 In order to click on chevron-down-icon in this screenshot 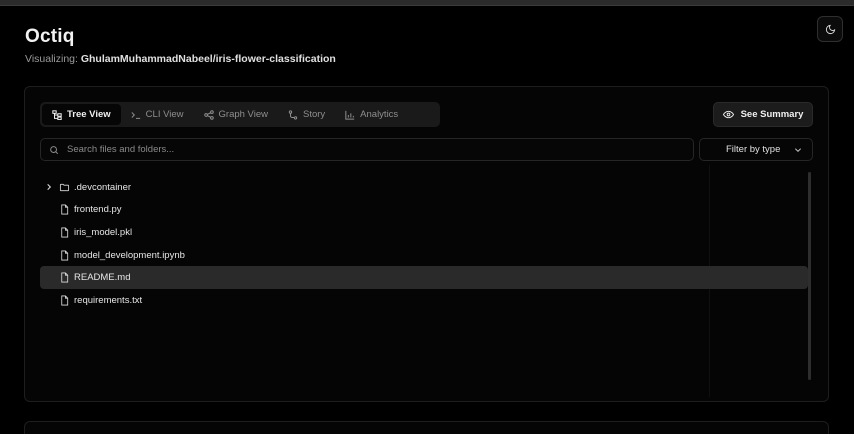, I will do `click(798, 149)`.